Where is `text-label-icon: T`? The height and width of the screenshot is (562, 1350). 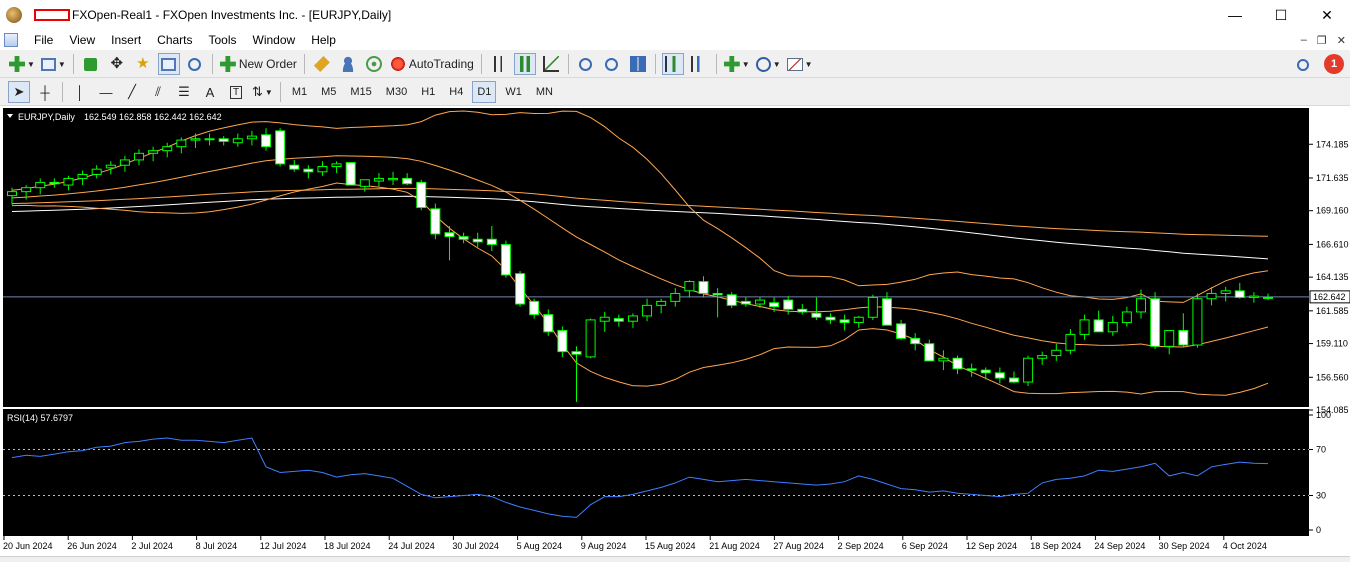 text-label-icon: T is located at coordinates (236, 92).